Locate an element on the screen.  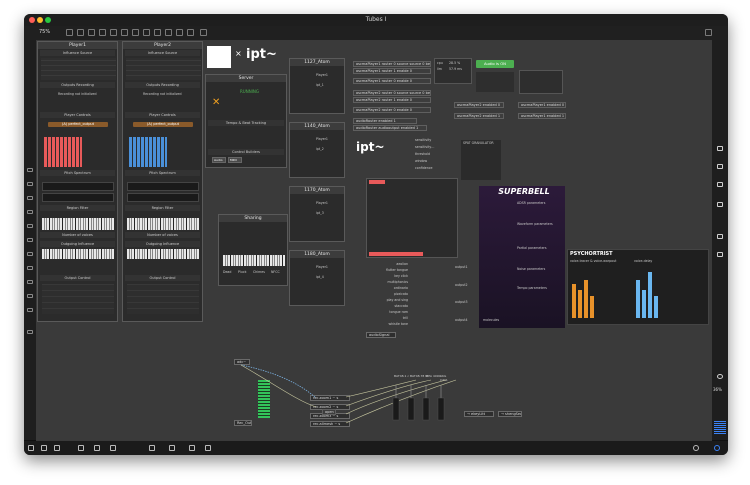
lock-status-icon is located at coordinates (31, 448).